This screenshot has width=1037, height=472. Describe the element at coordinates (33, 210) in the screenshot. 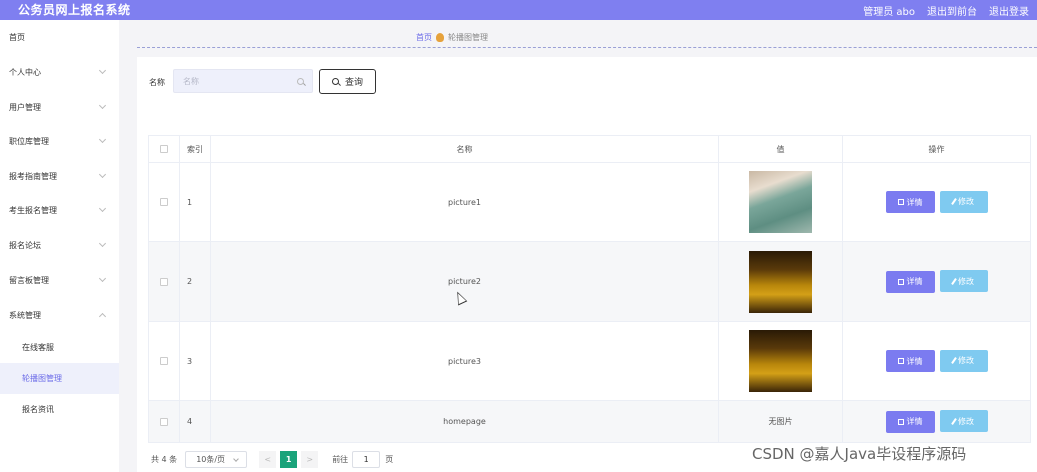

I see `sidebar-item-label: 考生报名管理` at that location.